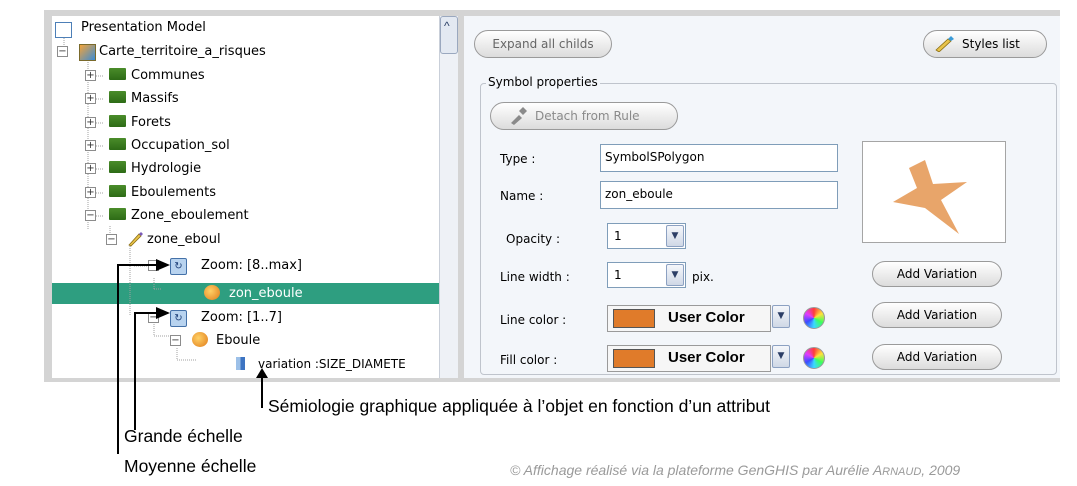  I want to click on style-pen-icon, so click(135, 239).